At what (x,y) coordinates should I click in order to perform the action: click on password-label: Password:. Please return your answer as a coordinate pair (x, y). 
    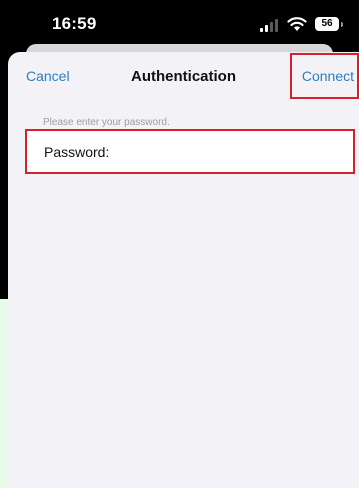
    Looking at the image, I should click on (77, 152).